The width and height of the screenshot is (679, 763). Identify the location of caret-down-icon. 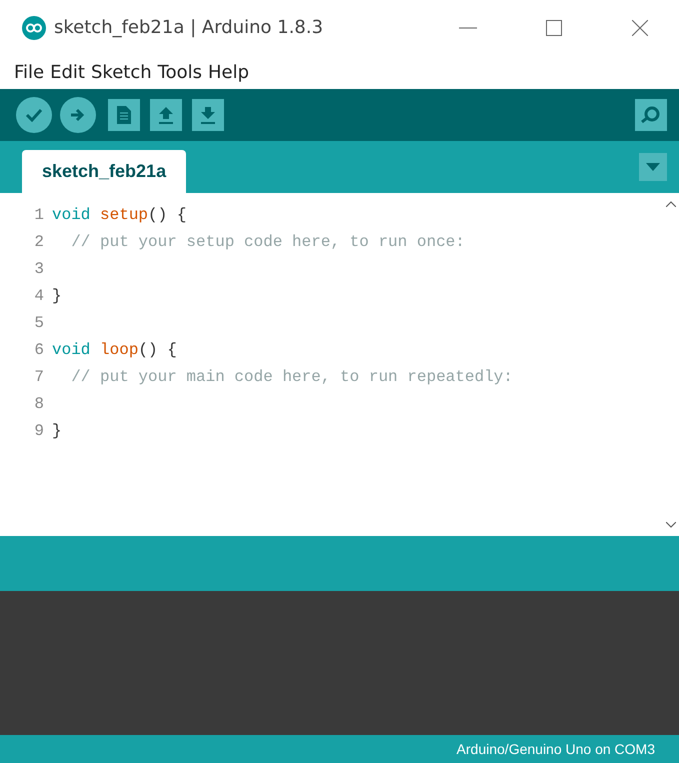
(653, 167).